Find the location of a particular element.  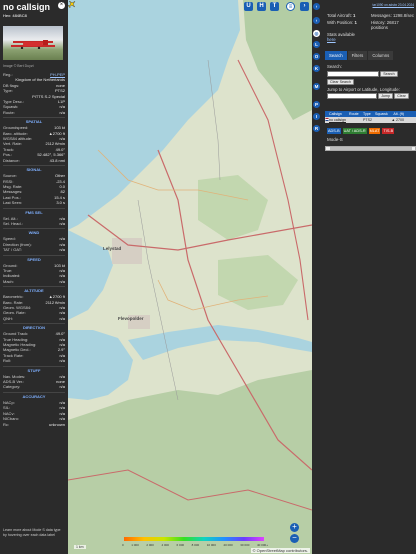

photo-credit: Image © Bert Duyzt is located at coordinates (18, 66).